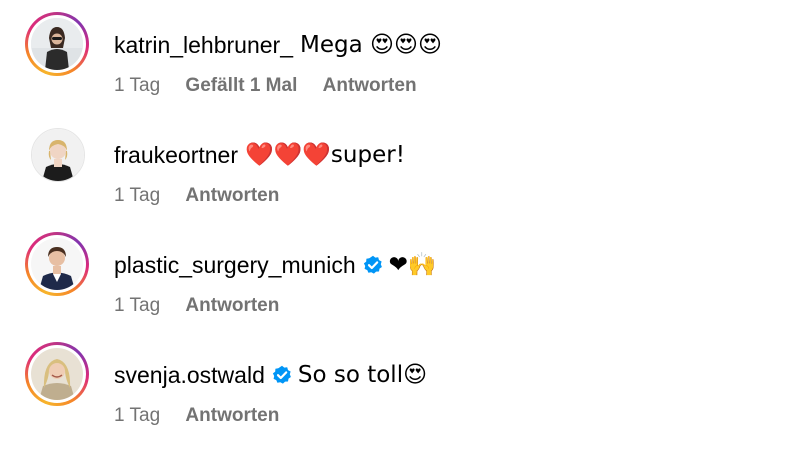 The image size is (800, 456). Describe the element at coordinates (203, 45) in the screenshot. I see `comment-username: katrin_lehbruner_` at that location.